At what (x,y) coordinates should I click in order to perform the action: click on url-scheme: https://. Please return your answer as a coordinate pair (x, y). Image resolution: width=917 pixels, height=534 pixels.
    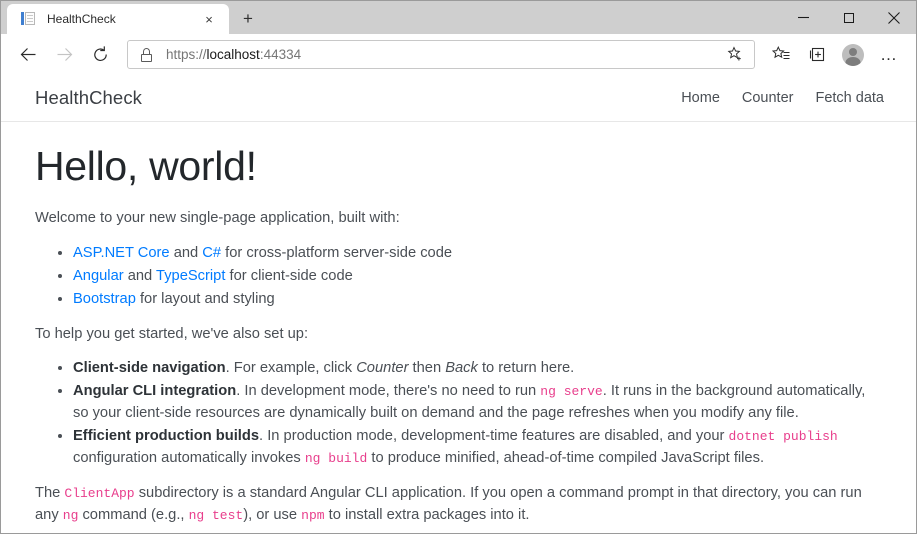
    Looking at the image, I should click on (186, 54).